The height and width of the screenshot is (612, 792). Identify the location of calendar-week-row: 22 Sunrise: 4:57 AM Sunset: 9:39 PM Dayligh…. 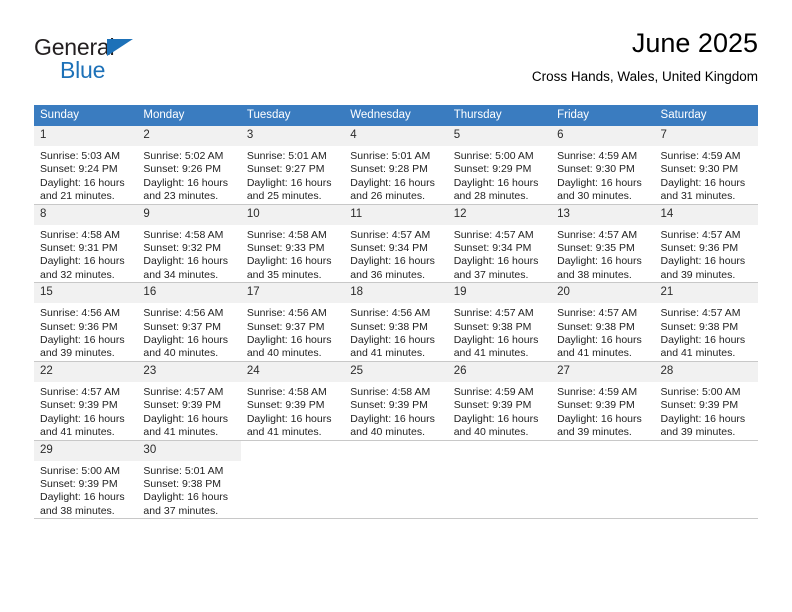
(396, 401).